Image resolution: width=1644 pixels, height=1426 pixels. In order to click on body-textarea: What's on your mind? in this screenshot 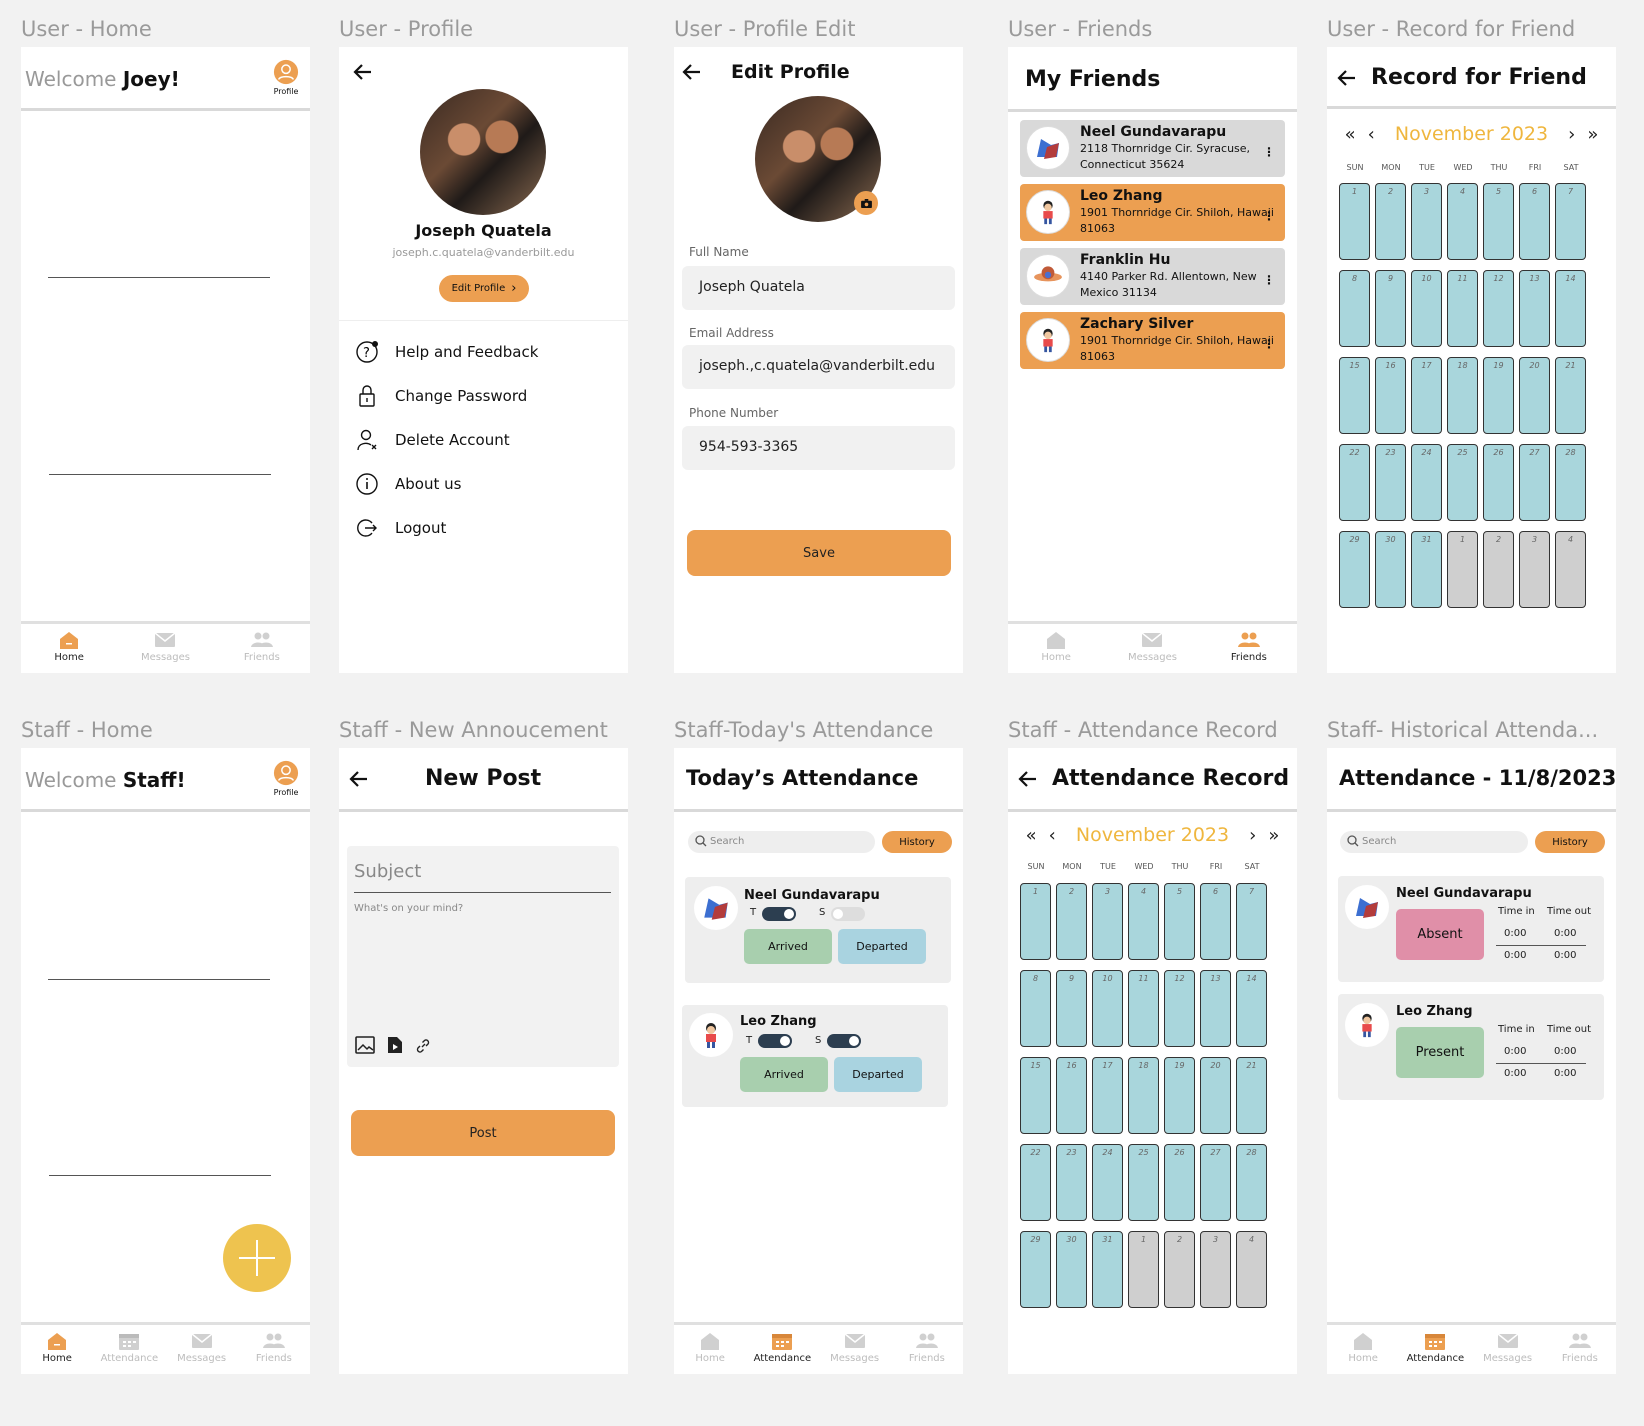, I will do `click(408, 908)`.